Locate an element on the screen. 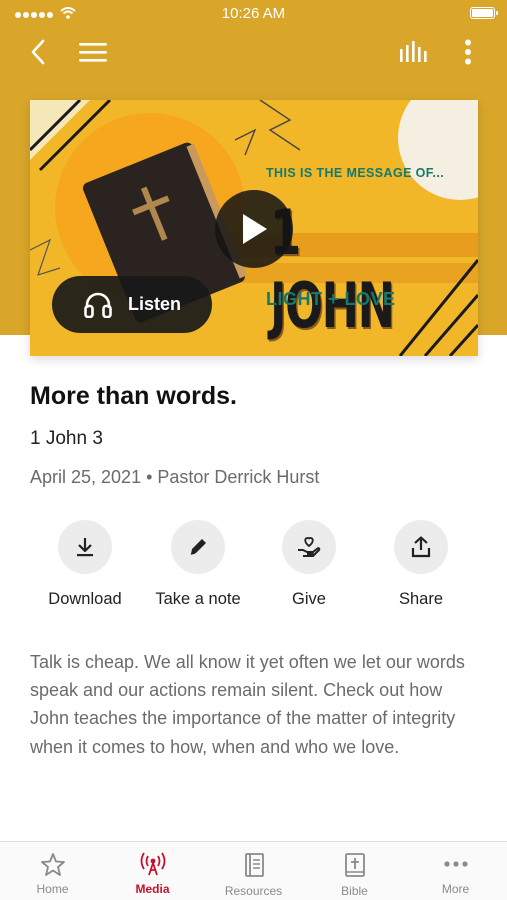 The image size is (507, 900). audio-button is located at coordinates (414, 52).